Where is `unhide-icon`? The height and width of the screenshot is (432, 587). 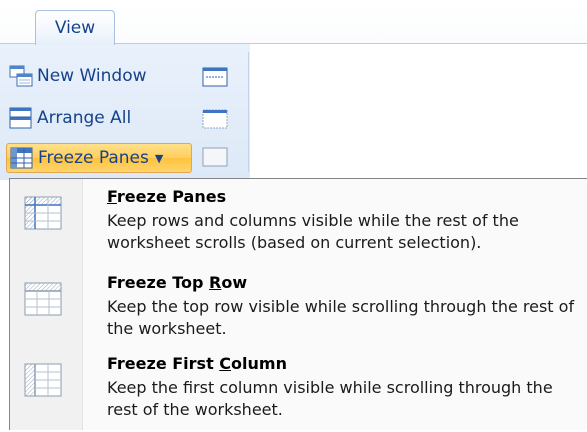
unhide-icon is located at coordinates (215, 157).